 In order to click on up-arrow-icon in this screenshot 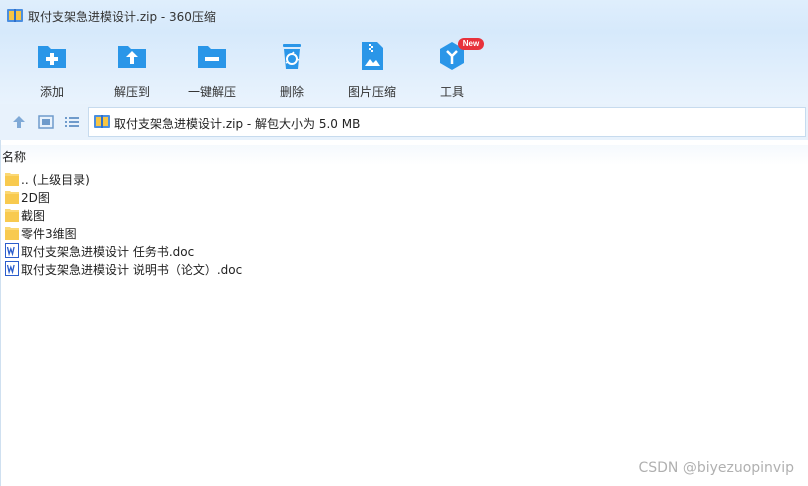, I will do `click(19, 122)`.